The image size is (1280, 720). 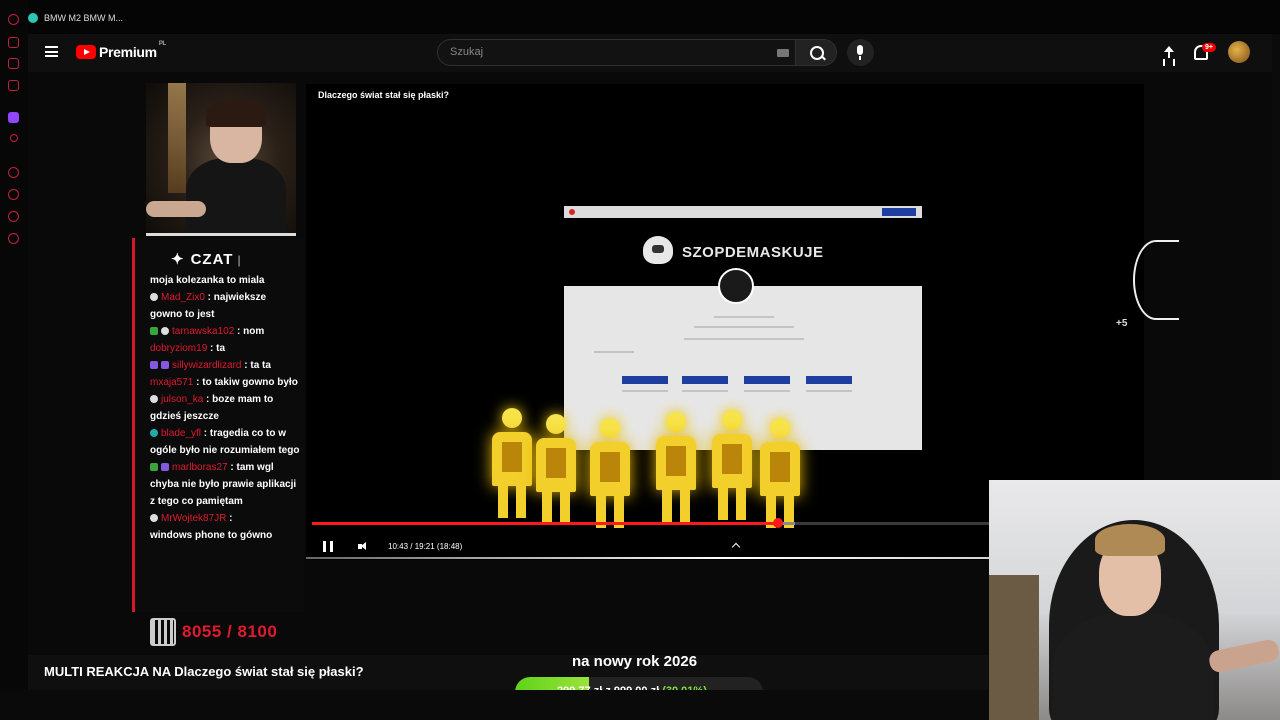 I want to click on chat-text: windows phone to gówno, so click(x=211, y=535).